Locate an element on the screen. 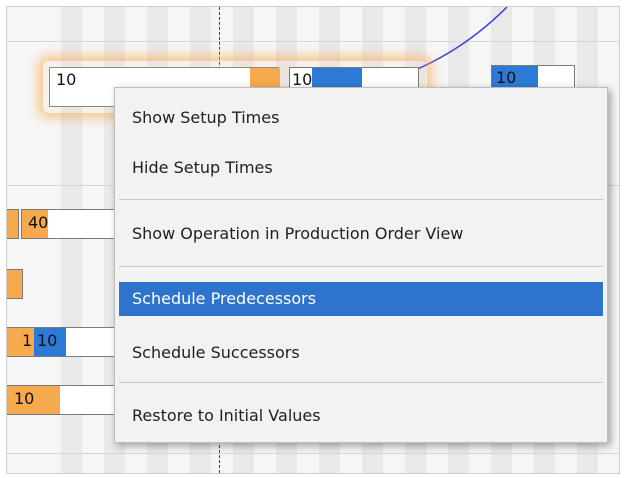  menu-item-schedule-predecessors: Schedule Predecessors is located at coordinates (361, 299).